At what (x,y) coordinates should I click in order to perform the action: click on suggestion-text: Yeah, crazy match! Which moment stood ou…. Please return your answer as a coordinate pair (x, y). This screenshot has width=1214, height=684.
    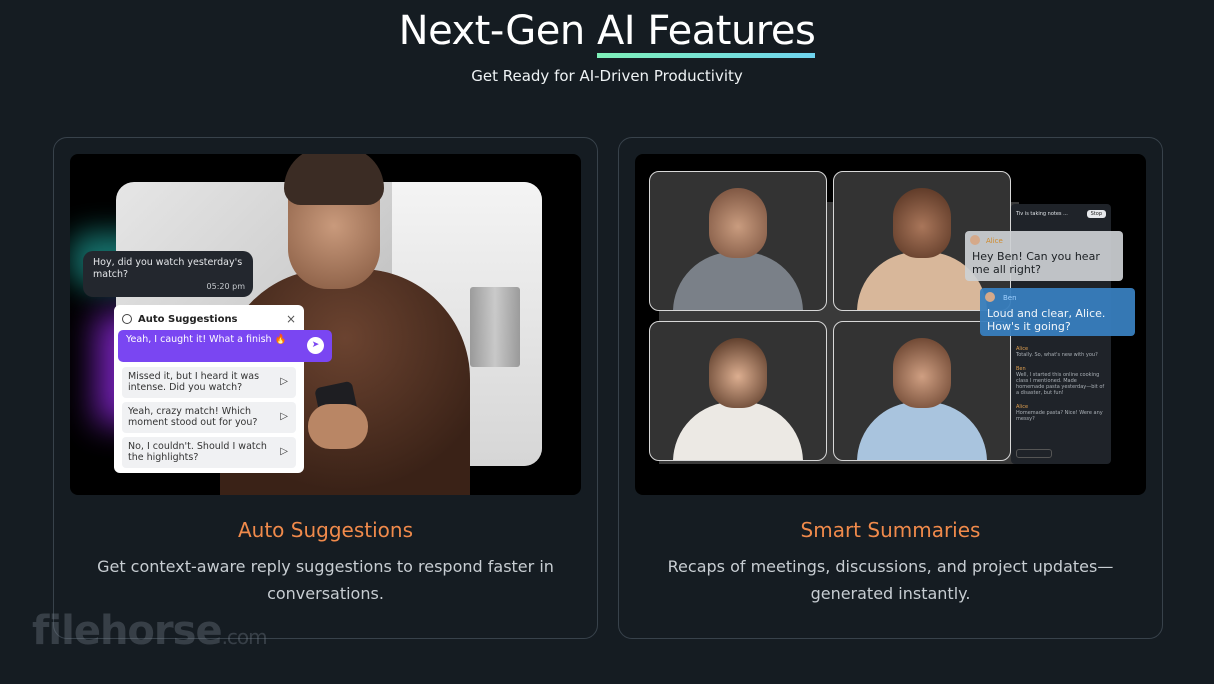
    Looking at the image, I should click on (193, 417).